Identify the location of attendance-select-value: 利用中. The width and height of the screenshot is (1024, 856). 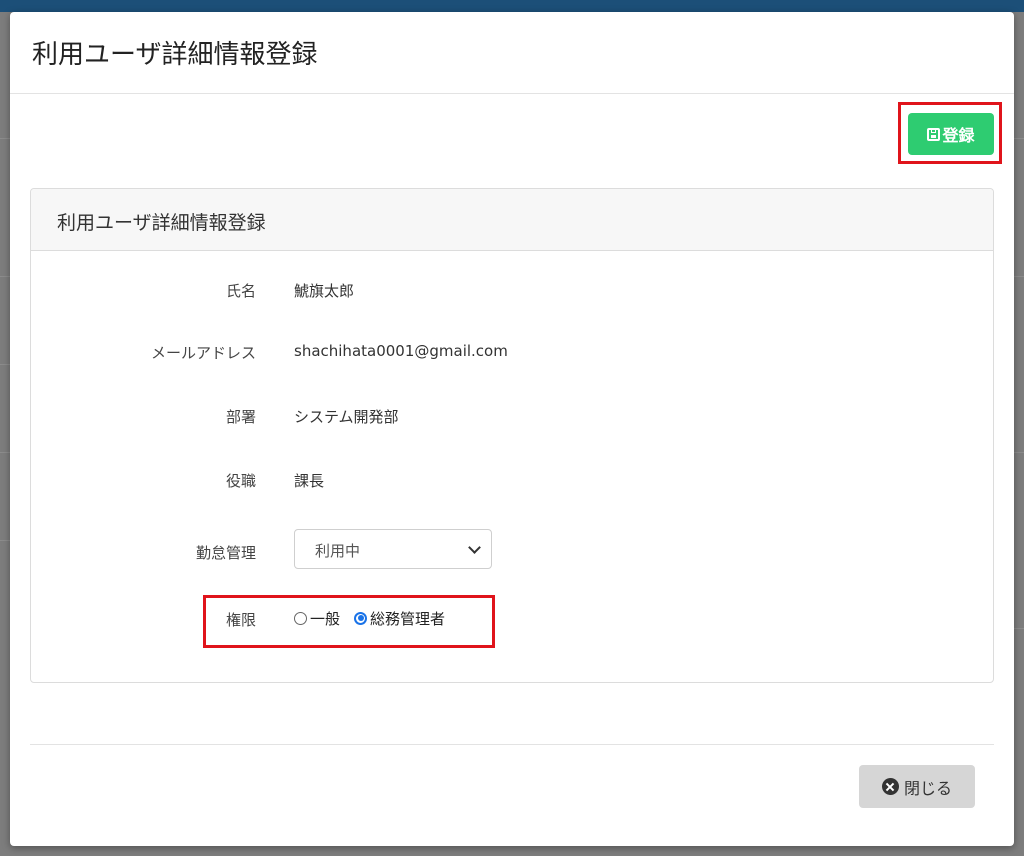
(338, 551).